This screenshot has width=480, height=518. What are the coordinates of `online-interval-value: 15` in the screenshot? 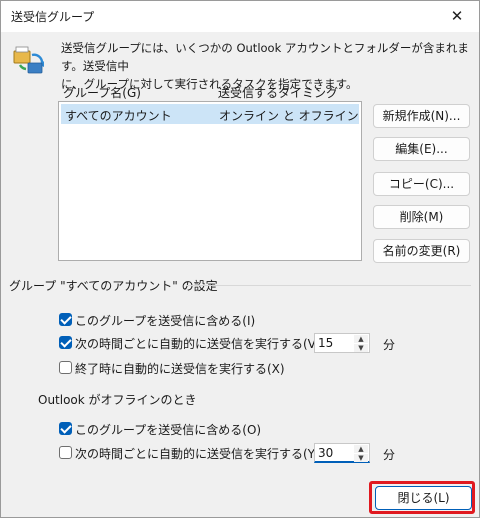 It's located at (325, 343).